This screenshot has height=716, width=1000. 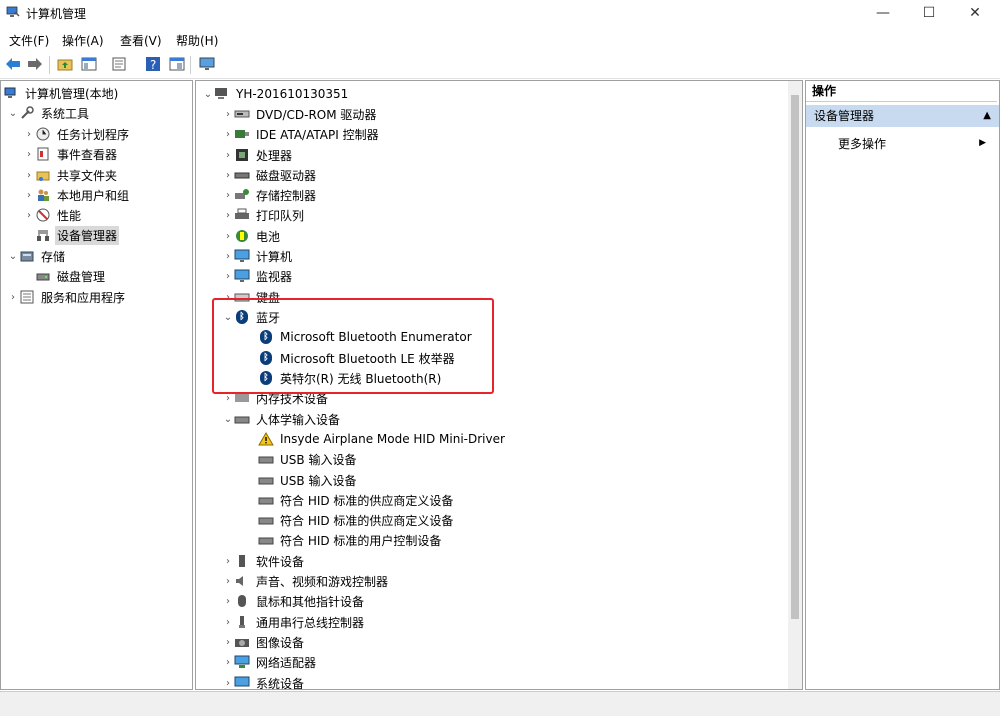 I want to click on tree-item-device-manager: 设备管理器, so click(x=77, y=235).